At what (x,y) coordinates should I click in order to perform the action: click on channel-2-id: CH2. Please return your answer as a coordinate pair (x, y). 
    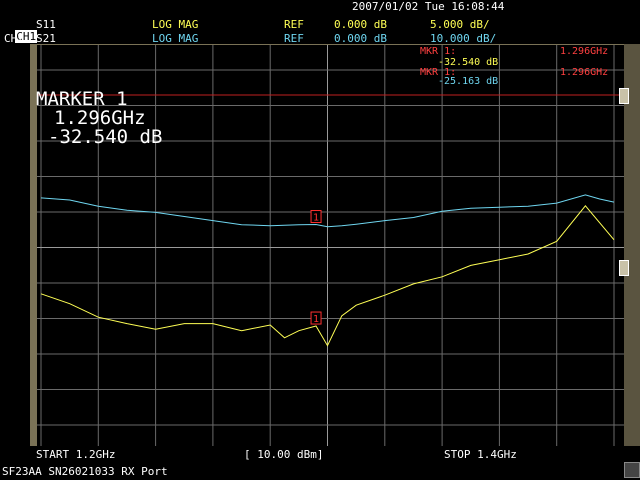
    Looking at the image, I should click on (14, 39).